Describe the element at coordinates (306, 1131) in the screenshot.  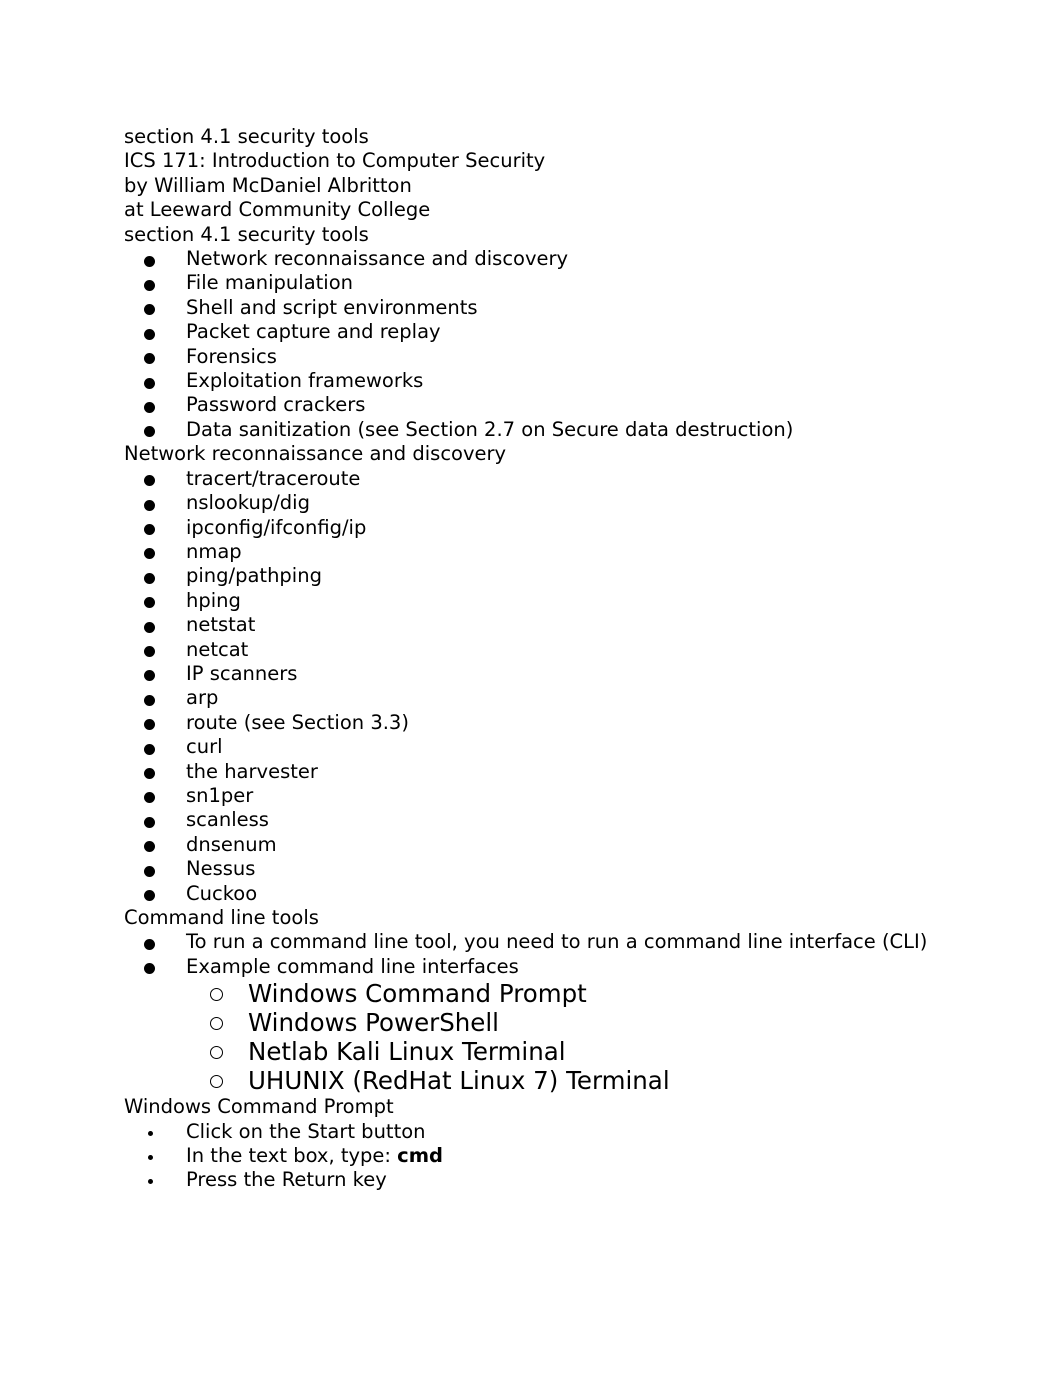
I see `step-label: Click on the Start button` at that location.